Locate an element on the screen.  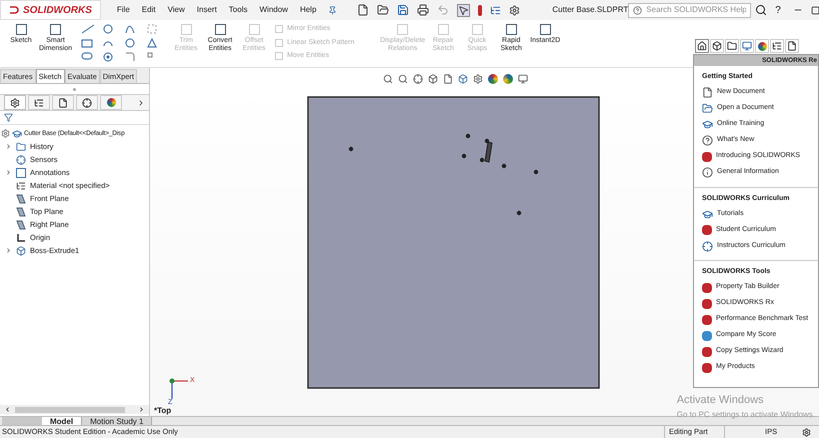
model-tab: Motion Study 1 is located at coordinates (117, 421).